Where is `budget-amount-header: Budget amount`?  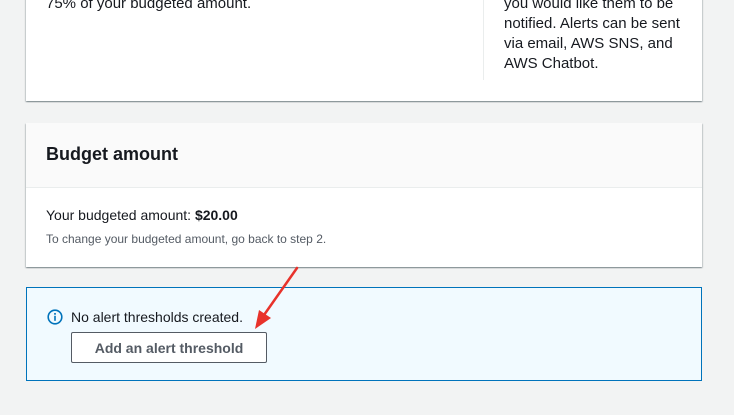 budget-amount-header: Budget amount is located at coordinates (364, 155).